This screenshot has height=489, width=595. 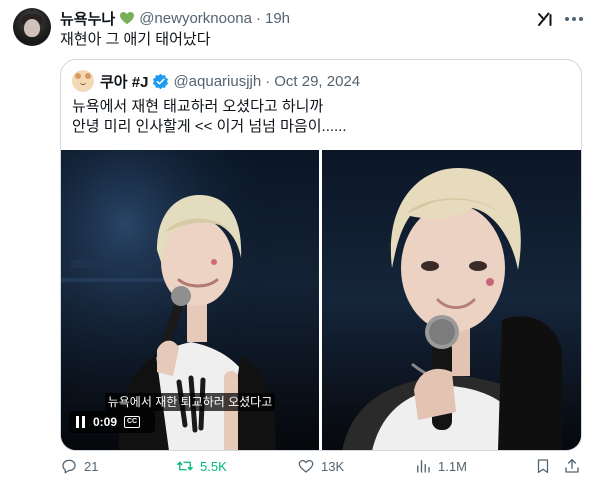 I want to click on grok-button, so click(x=545, y=19).